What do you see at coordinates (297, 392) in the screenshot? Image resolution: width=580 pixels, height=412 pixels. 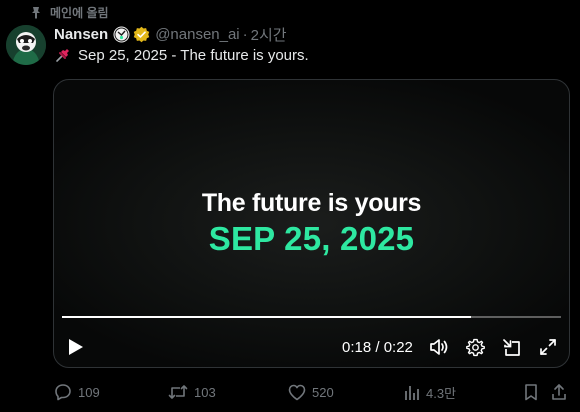 I see `heart-icon` at bounding box center [297, 392].